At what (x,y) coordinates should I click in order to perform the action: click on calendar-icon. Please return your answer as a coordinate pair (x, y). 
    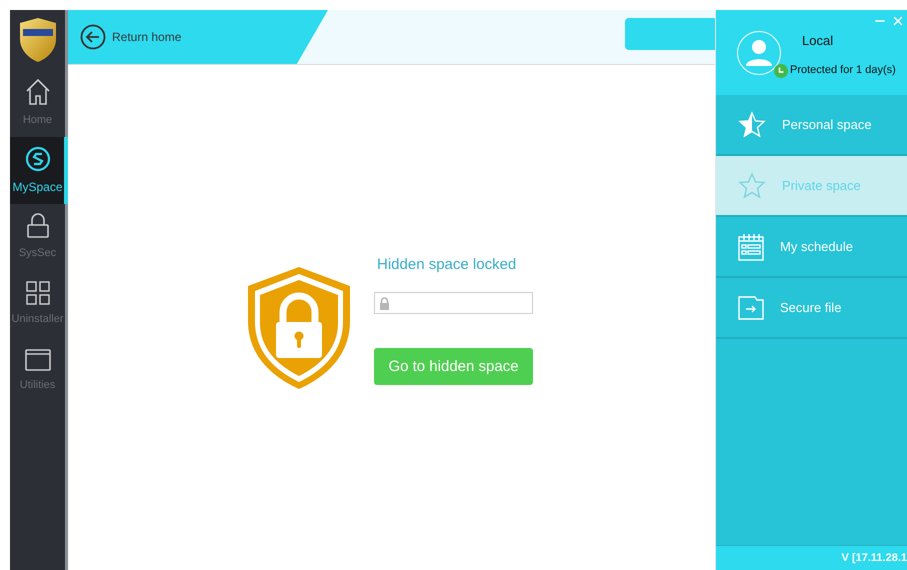
    Looking at the image, I should click on (751, 246).